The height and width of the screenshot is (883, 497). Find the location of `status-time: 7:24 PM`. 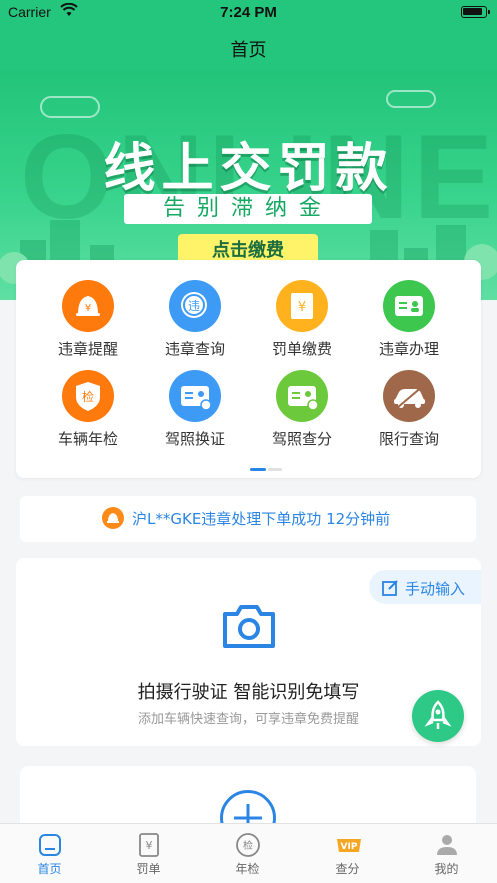

status-time: 7:24 PM is located at coordinates (248, 12).